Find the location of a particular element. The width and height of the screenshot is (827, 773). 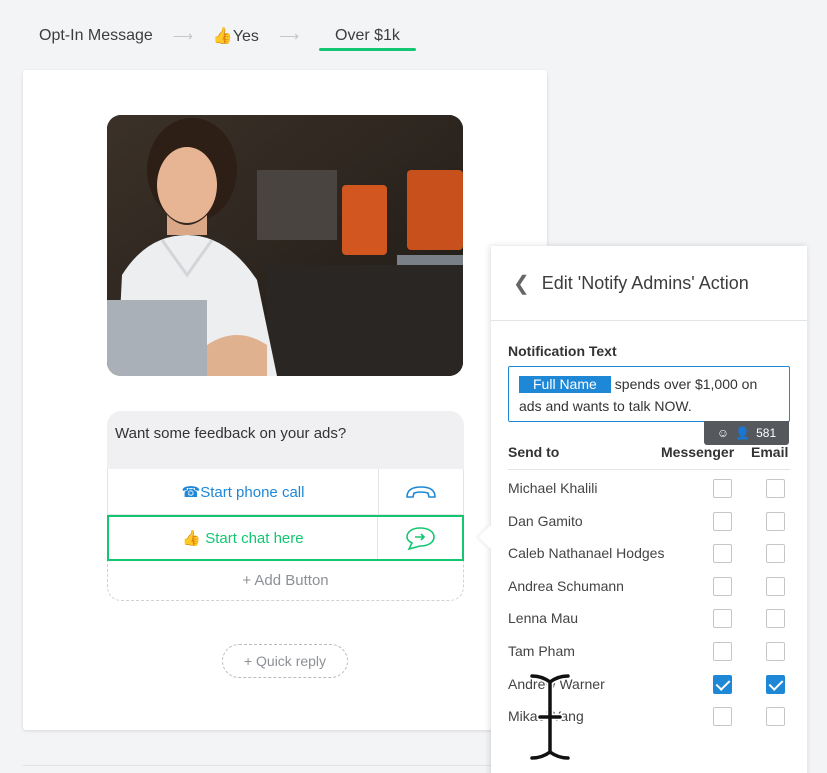

recipient-name: Caleb Nathanael Hodges is located at coordinates (586, 553).